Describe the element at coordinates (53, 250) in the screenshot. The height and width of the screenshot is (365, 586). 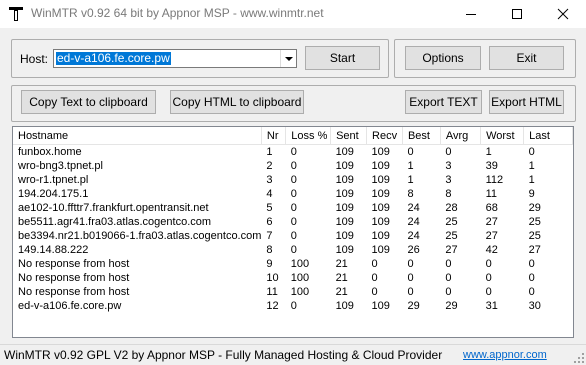
I see `cell-hostname: 149.14.88.222` at that location.